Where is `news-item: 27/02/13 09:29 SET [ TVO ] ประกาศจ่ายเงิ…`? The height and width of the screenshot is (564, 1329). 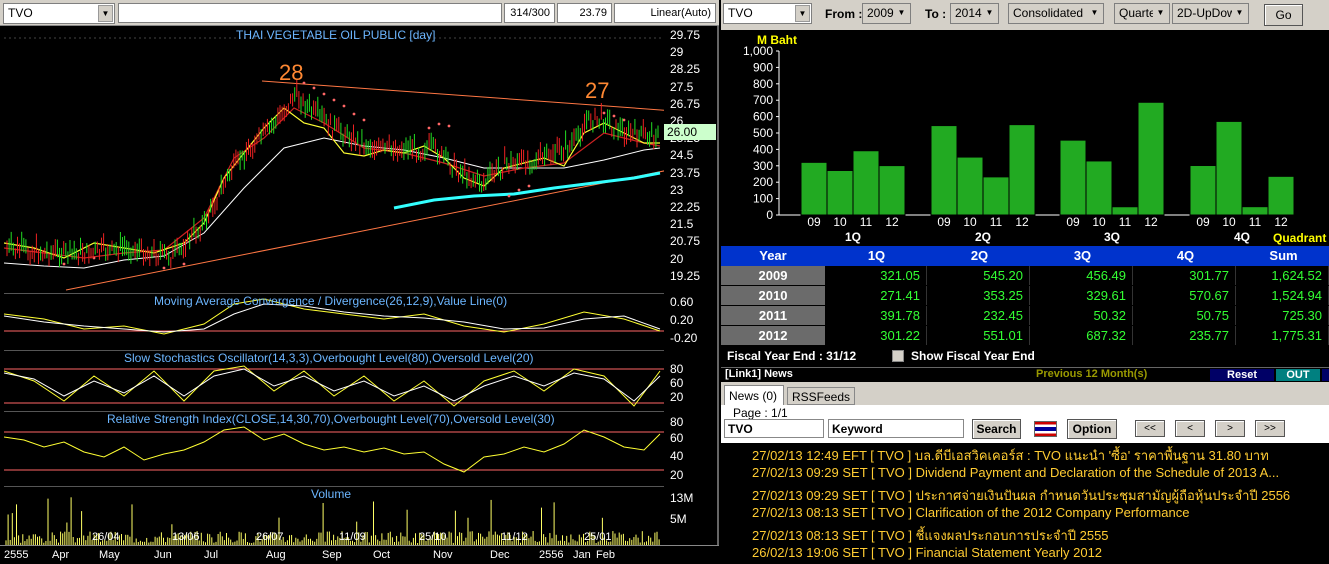 news-item: 27/02/13 09:29 SET [ TVO ] ประกาศจ่ายเงิ… is located at coordinates (1021, 495).